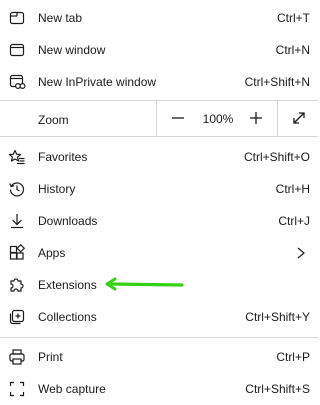 Image resolution: width=320 pixels, height=405 pixels. Describe the element at coordinates (292, 189) in the screenshot. I see `menu-item-shortcut: Ctrl+H` at that location.